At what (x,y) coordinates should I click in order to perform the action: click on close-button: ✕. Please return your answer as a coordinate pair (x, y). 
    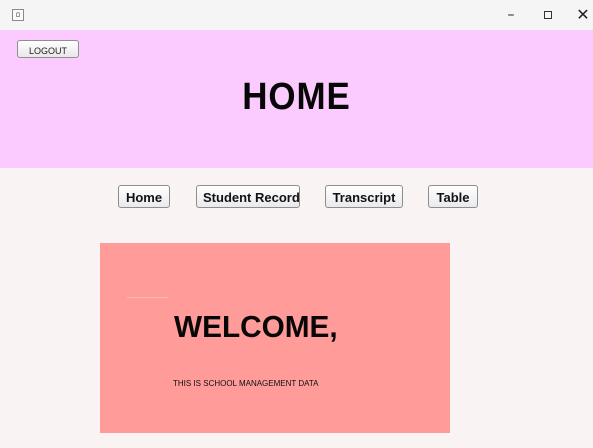
    Looking at the image, I should click on (583, 15).